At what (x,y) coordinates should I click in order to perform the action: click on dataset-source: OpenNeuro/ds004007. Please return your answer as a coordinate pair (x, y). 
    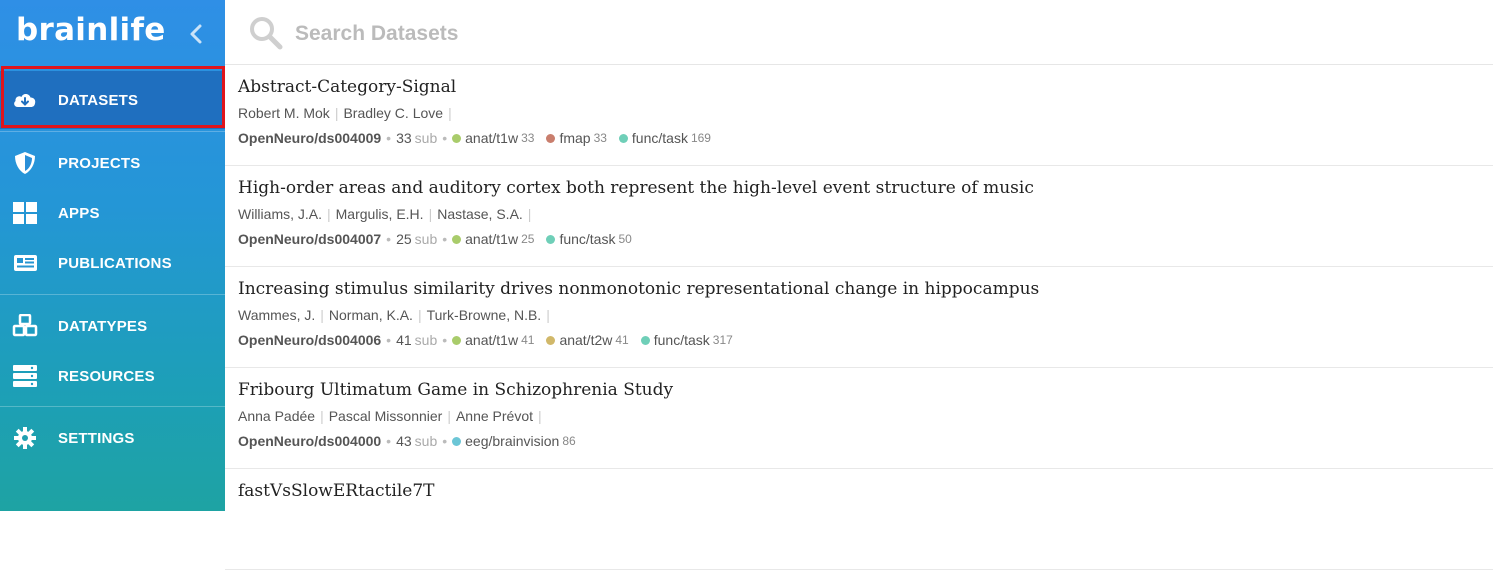
    Looking at the image, I should click on (310, 239).